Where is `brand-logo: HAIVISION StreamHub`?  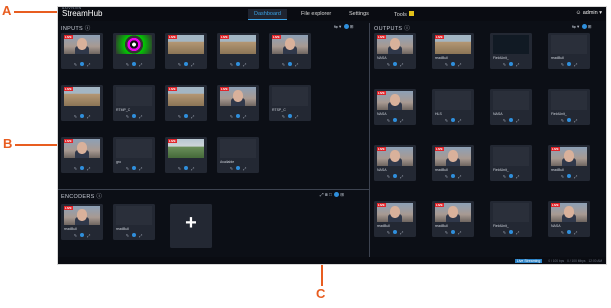
brand-logo: HAIVISION StreamHub is located at coordinates (82, 12).